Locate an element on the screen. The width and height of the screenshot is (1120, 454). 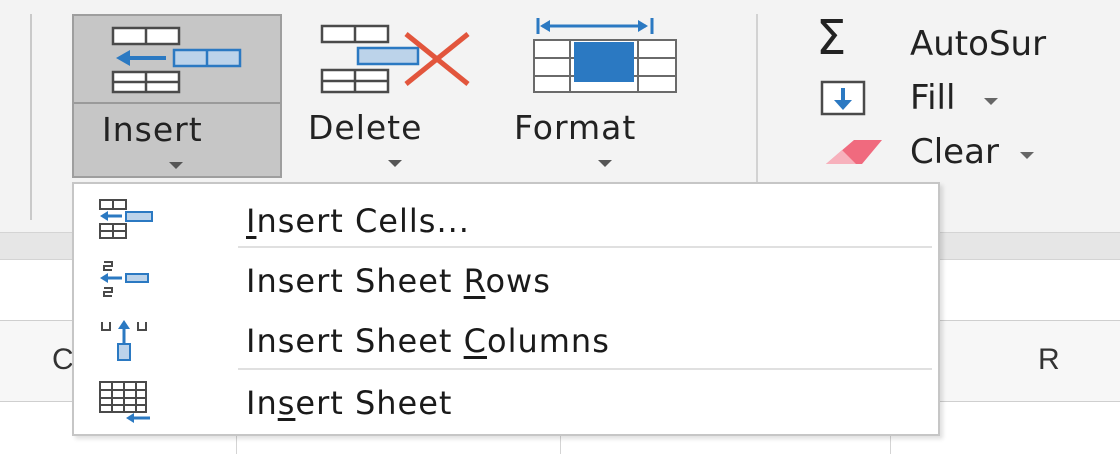
fill-button: Fill is located at coordinates (930, 99).